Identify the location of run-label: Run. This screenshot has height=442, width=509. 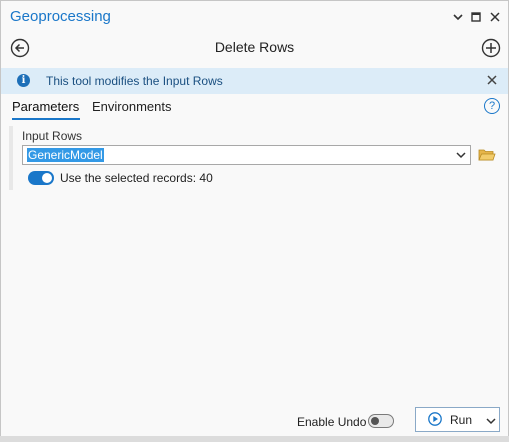
(461, 420).